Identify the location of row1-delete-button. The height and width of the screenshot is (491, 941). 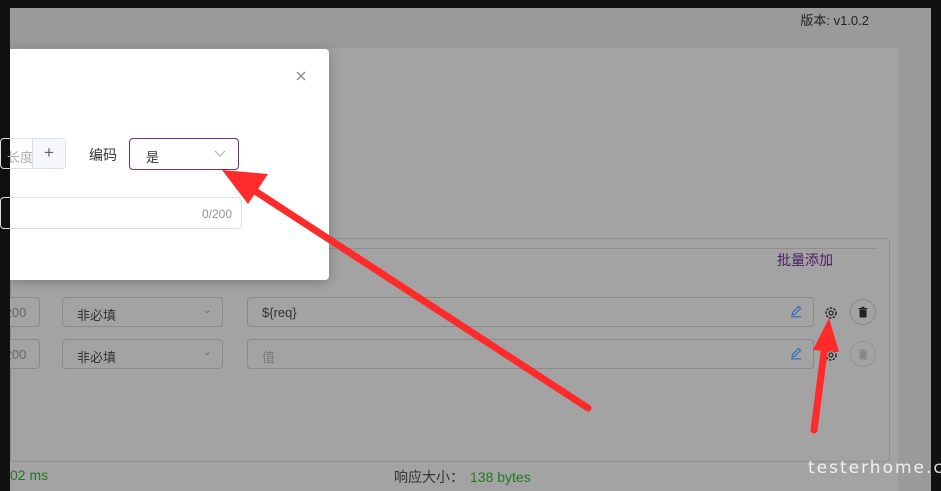
(863, 312).